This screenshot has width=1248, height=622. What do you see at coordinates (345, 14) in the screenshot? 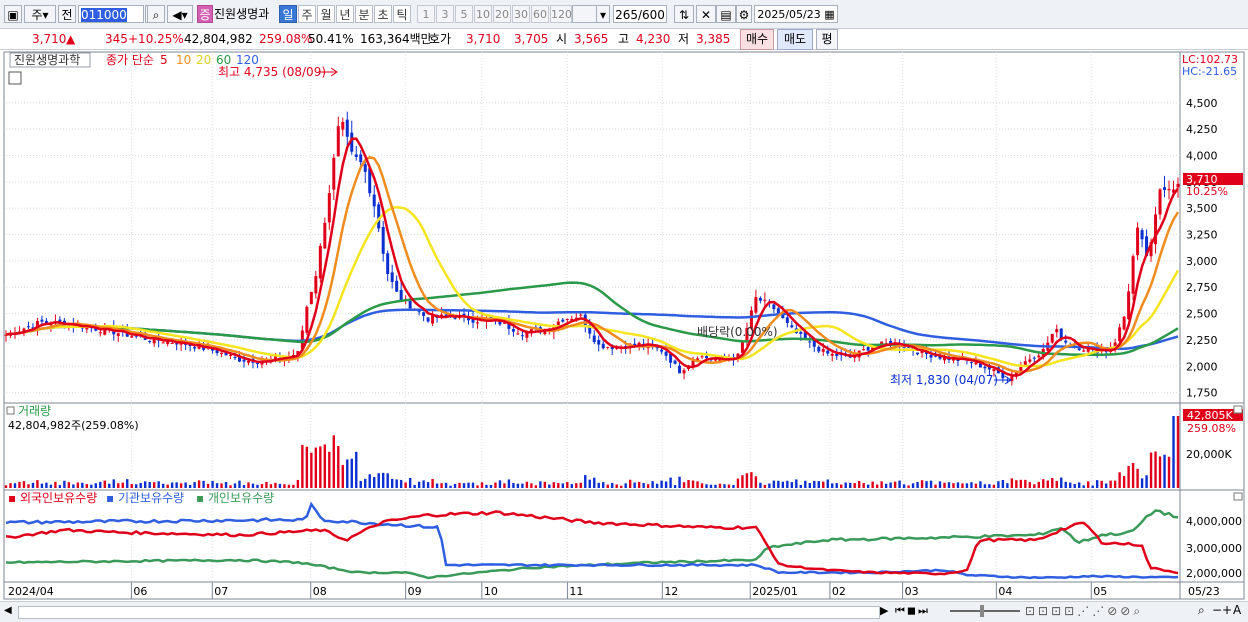
I see `period-3: 년` at bounding box center [345, 14].